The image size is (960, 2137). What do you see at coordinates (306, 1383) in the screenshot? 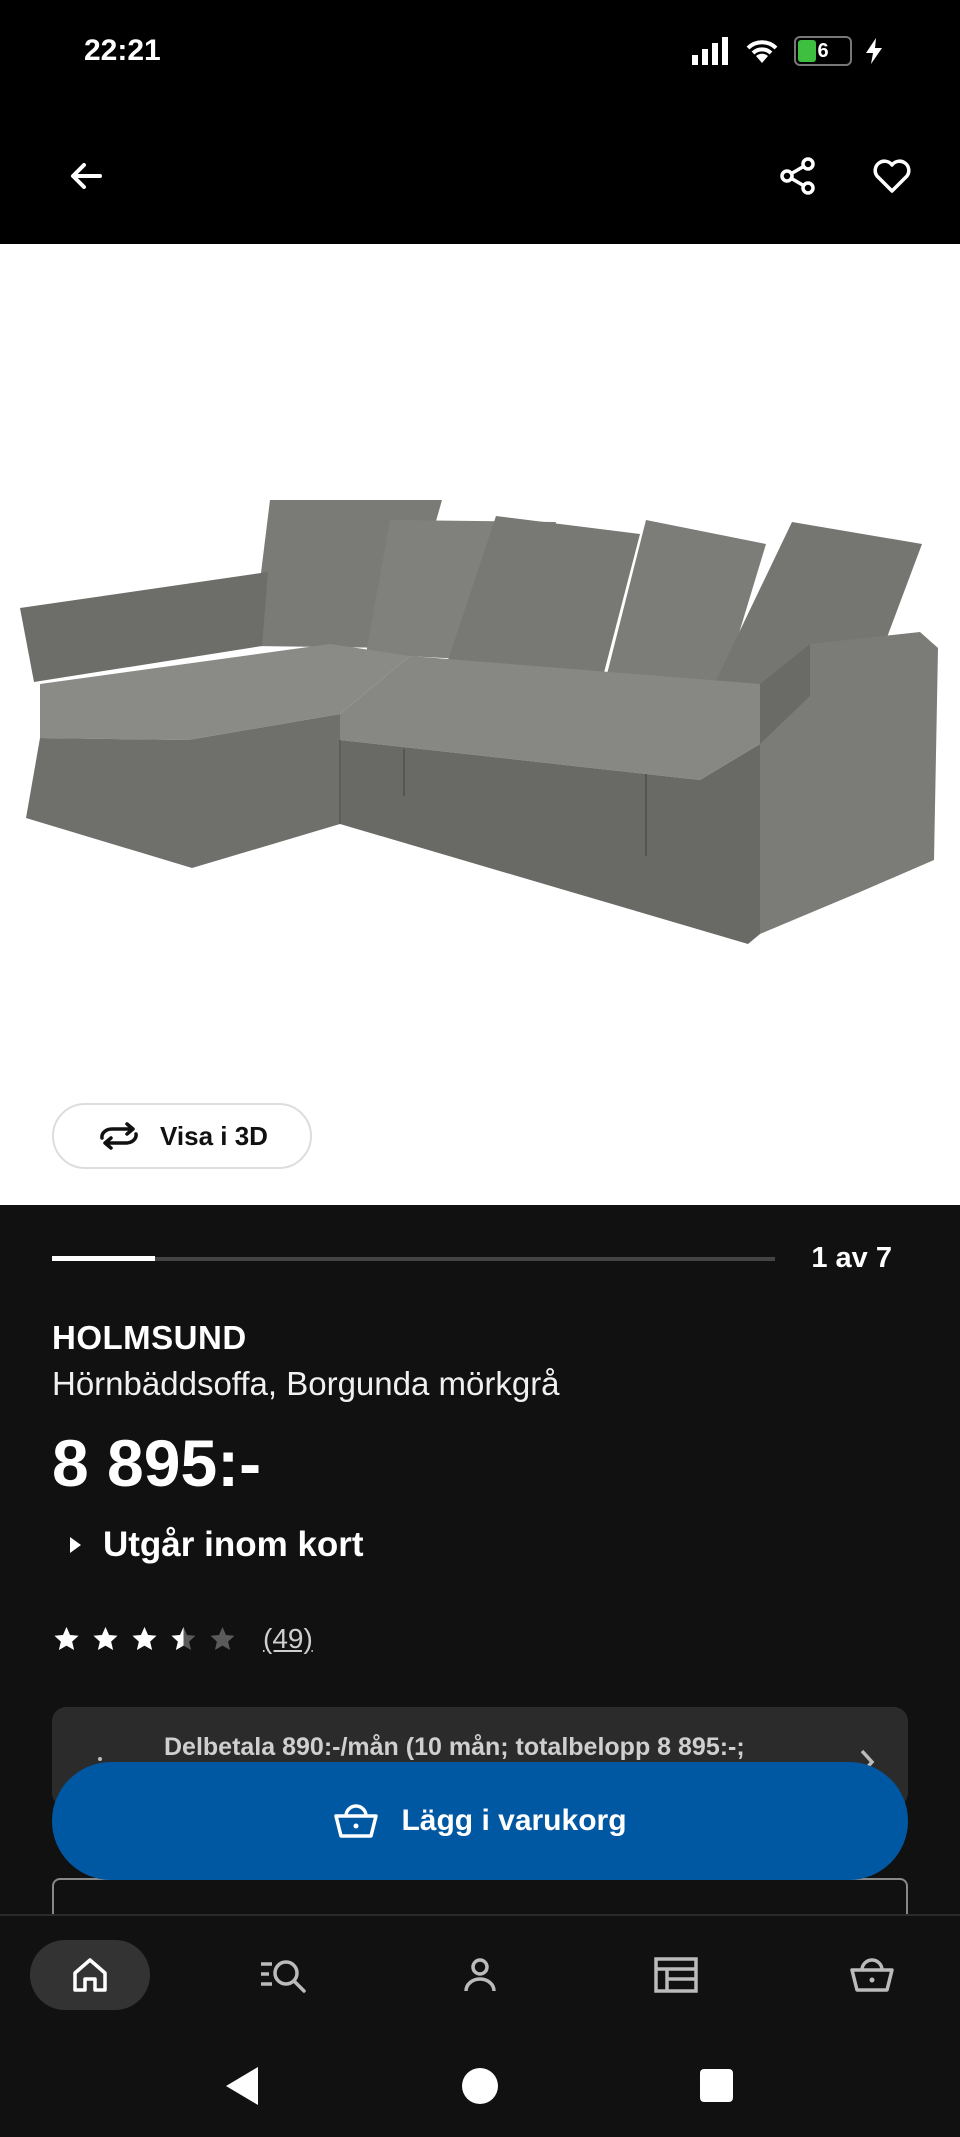
I see `product-description: Hörnbäddsoffa, Borgunda mörkgrå` at bounding box center [306, 1383].